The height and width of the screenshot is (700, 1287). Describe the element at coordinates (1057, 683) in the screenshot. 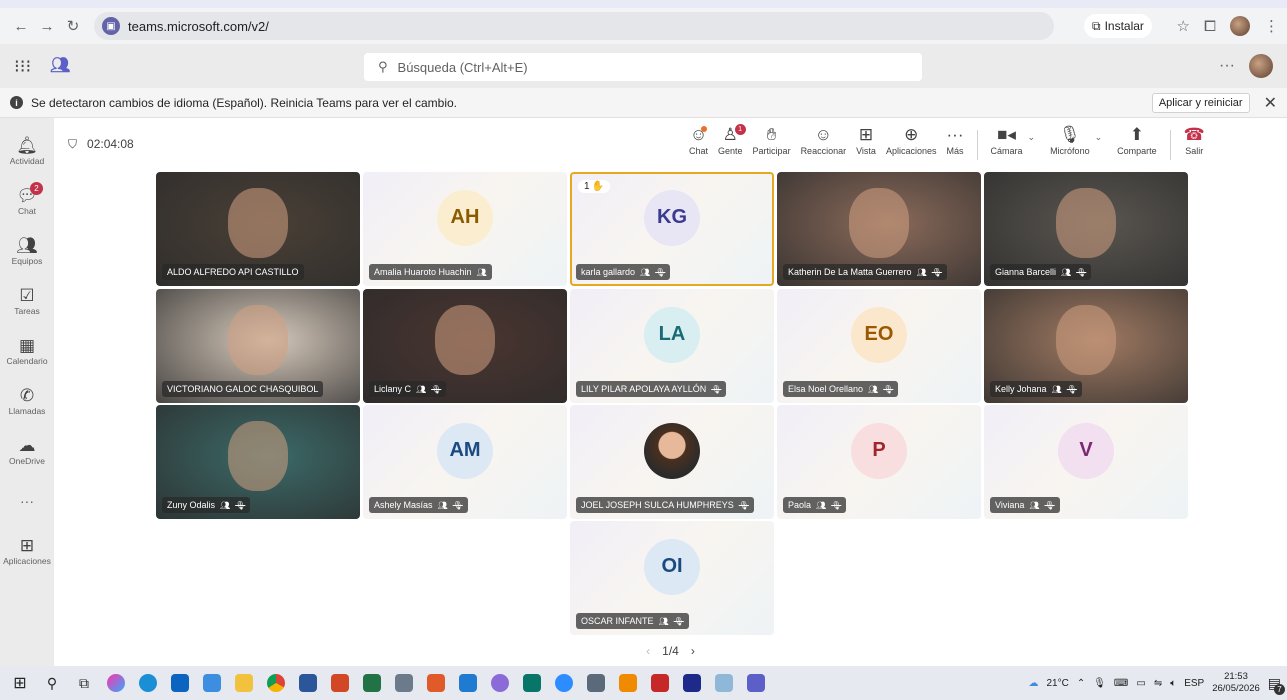

I see `temperature: 21°C` at that location.